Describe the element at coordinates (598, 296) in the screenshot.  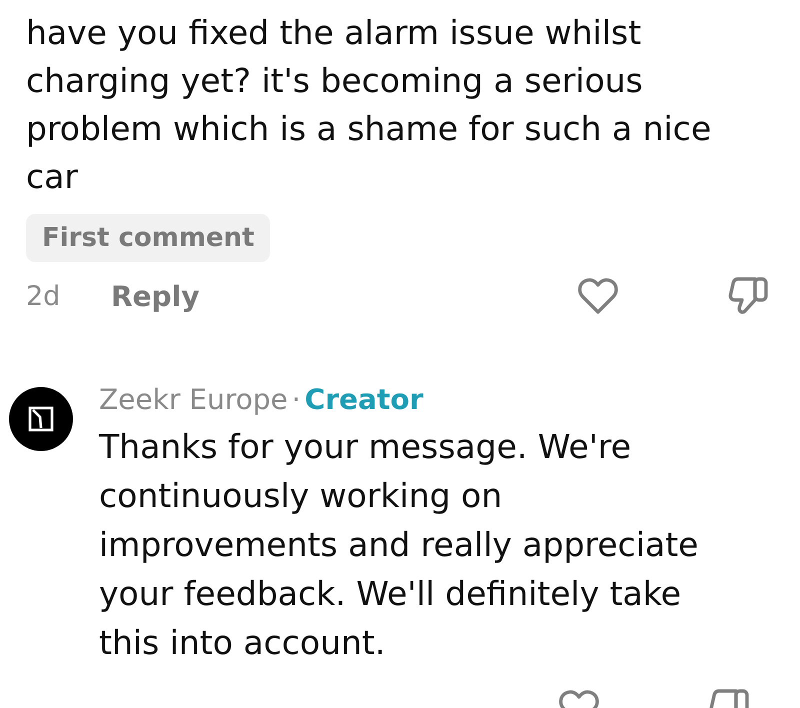
I see `heart-icon` at that location.